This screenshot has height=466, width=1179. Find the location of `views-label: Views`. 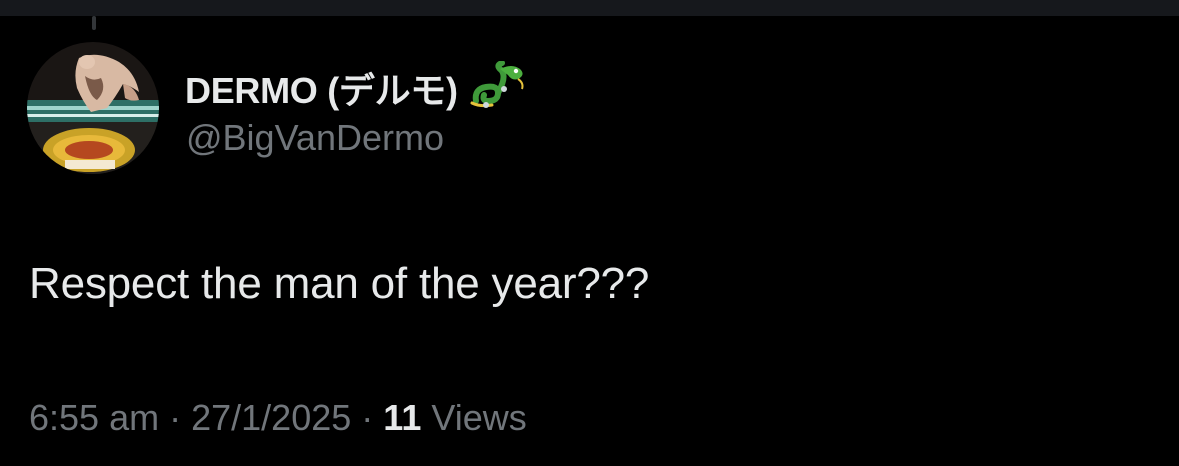

views-label: Views is located at coordinates (479, 417).